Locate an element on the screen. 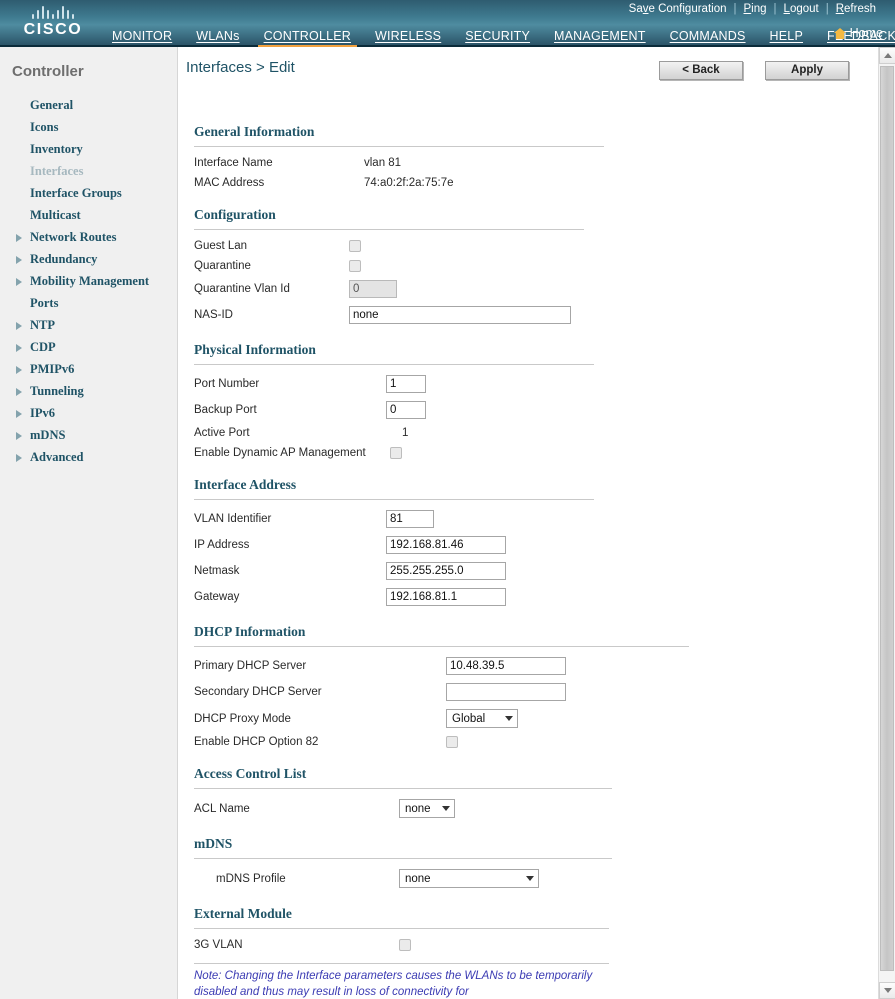 The height and width of the screenshot is (999, 895). primary-dhcp-server-input is located at coordinates (506, 666).